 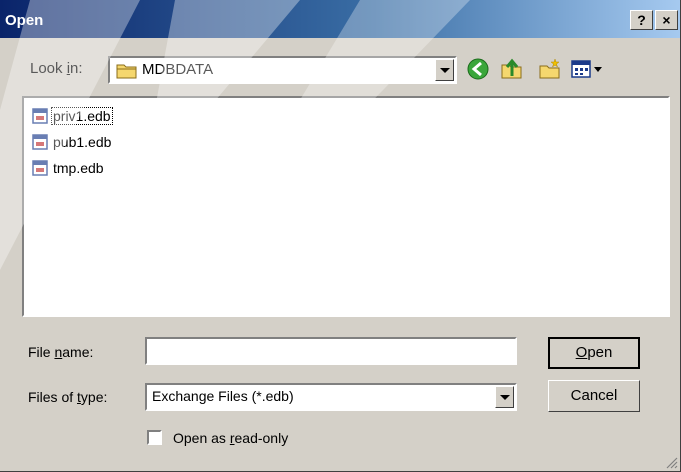 What do you see at coordinates (223, 396) in the screenshot?
I see `file-type-value: Exchange Files (*.edb)` at bounding box center [223, 396].